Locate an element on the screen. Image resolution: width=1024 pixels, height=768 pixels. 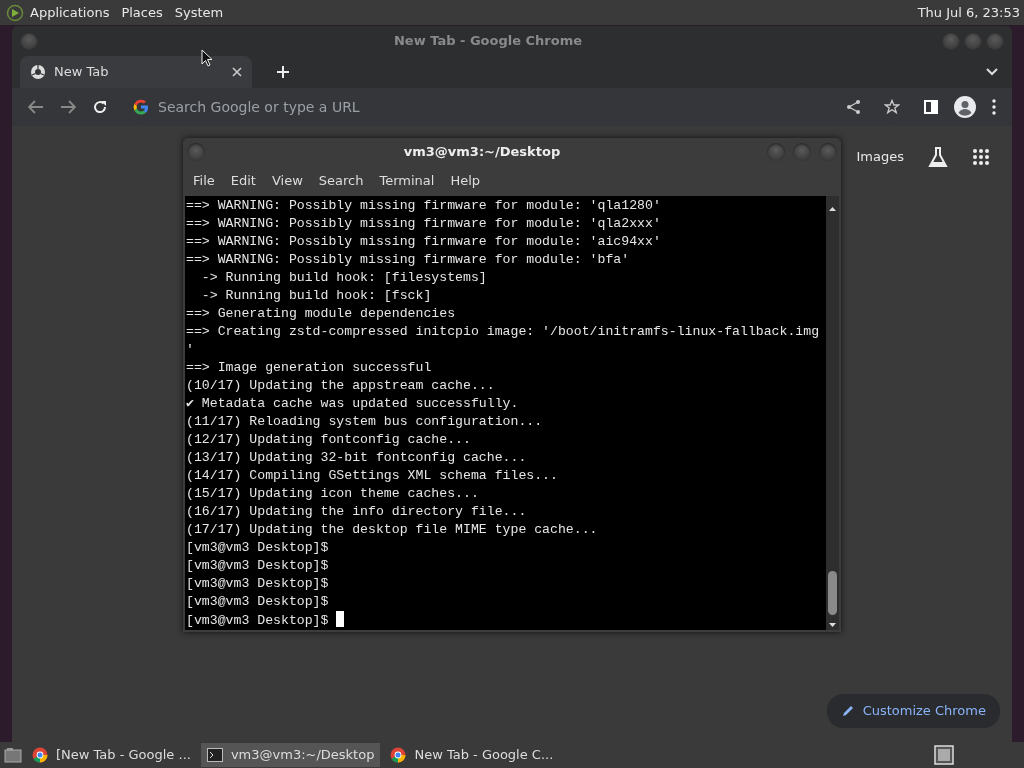
customize-chrome-button: Customize Chrome is located at coordinates (913, 711).